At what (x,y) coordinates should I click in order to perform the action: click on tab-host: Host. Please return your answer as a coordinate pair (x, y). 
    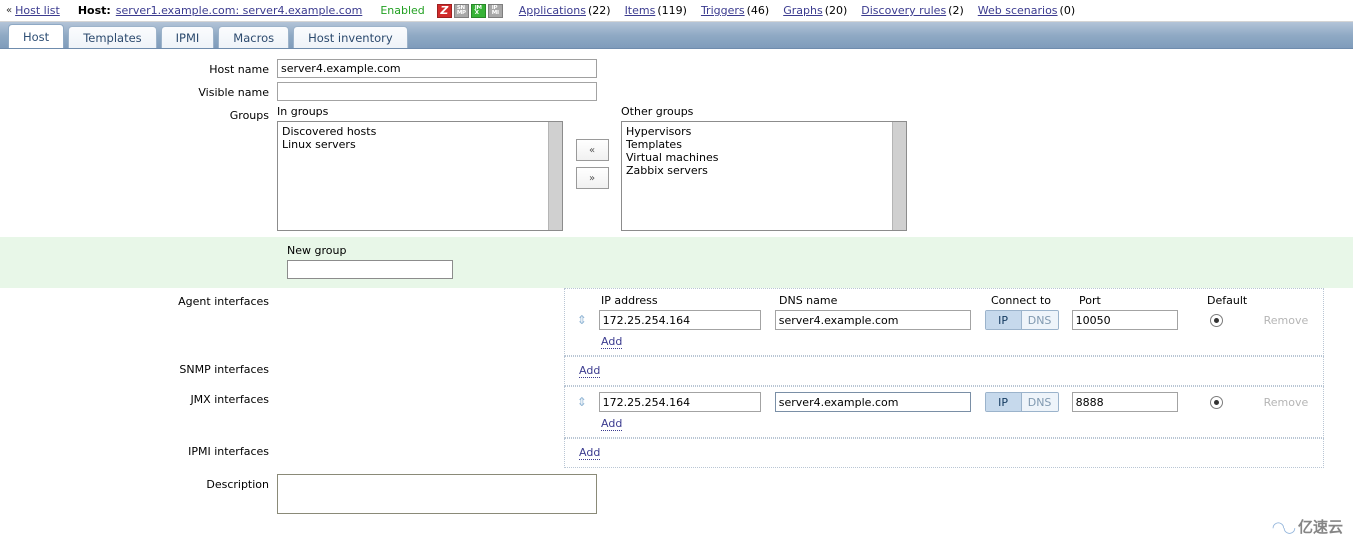
    Looking at the image, I should click on (36, 36).